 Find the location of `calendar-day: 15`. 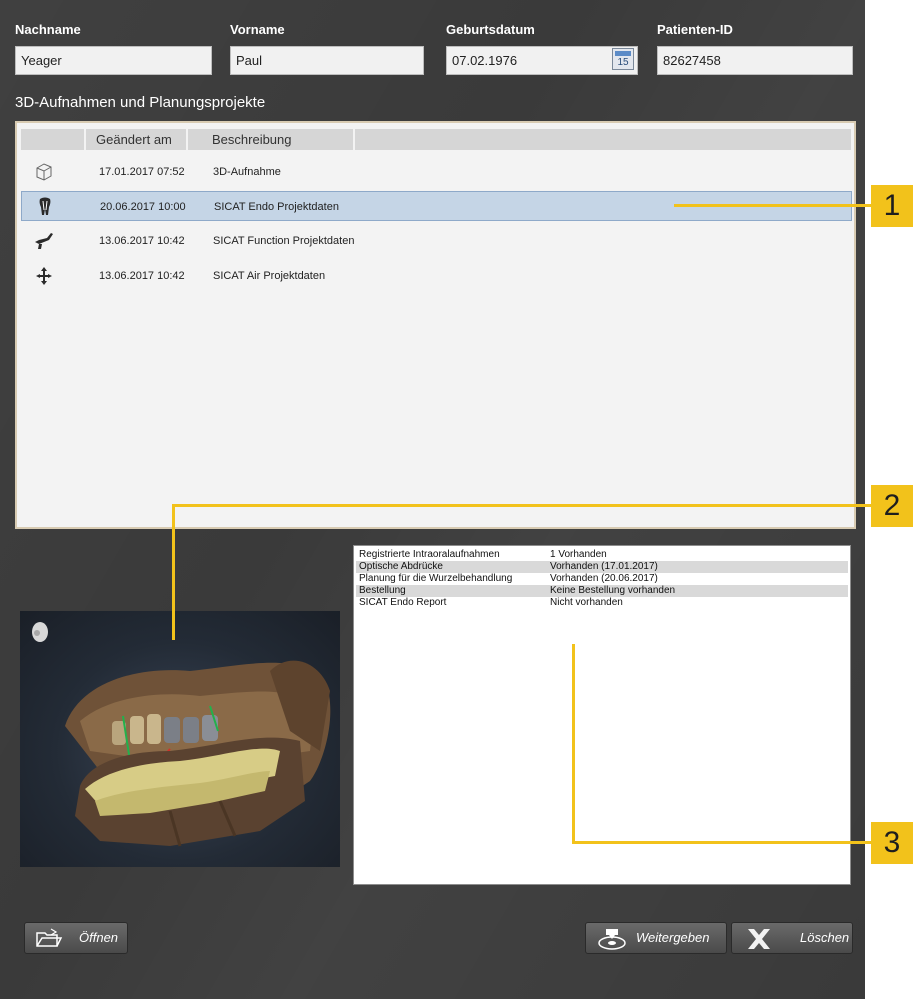

calendar-day: 15 is located at coordinates (623, 62).